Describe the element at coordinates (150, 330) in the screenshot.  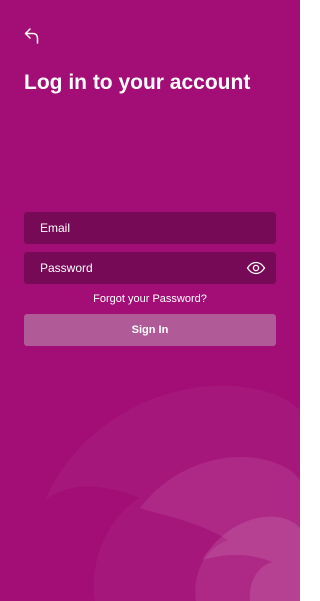
I see `sign-in-button: Sign In` at that location.